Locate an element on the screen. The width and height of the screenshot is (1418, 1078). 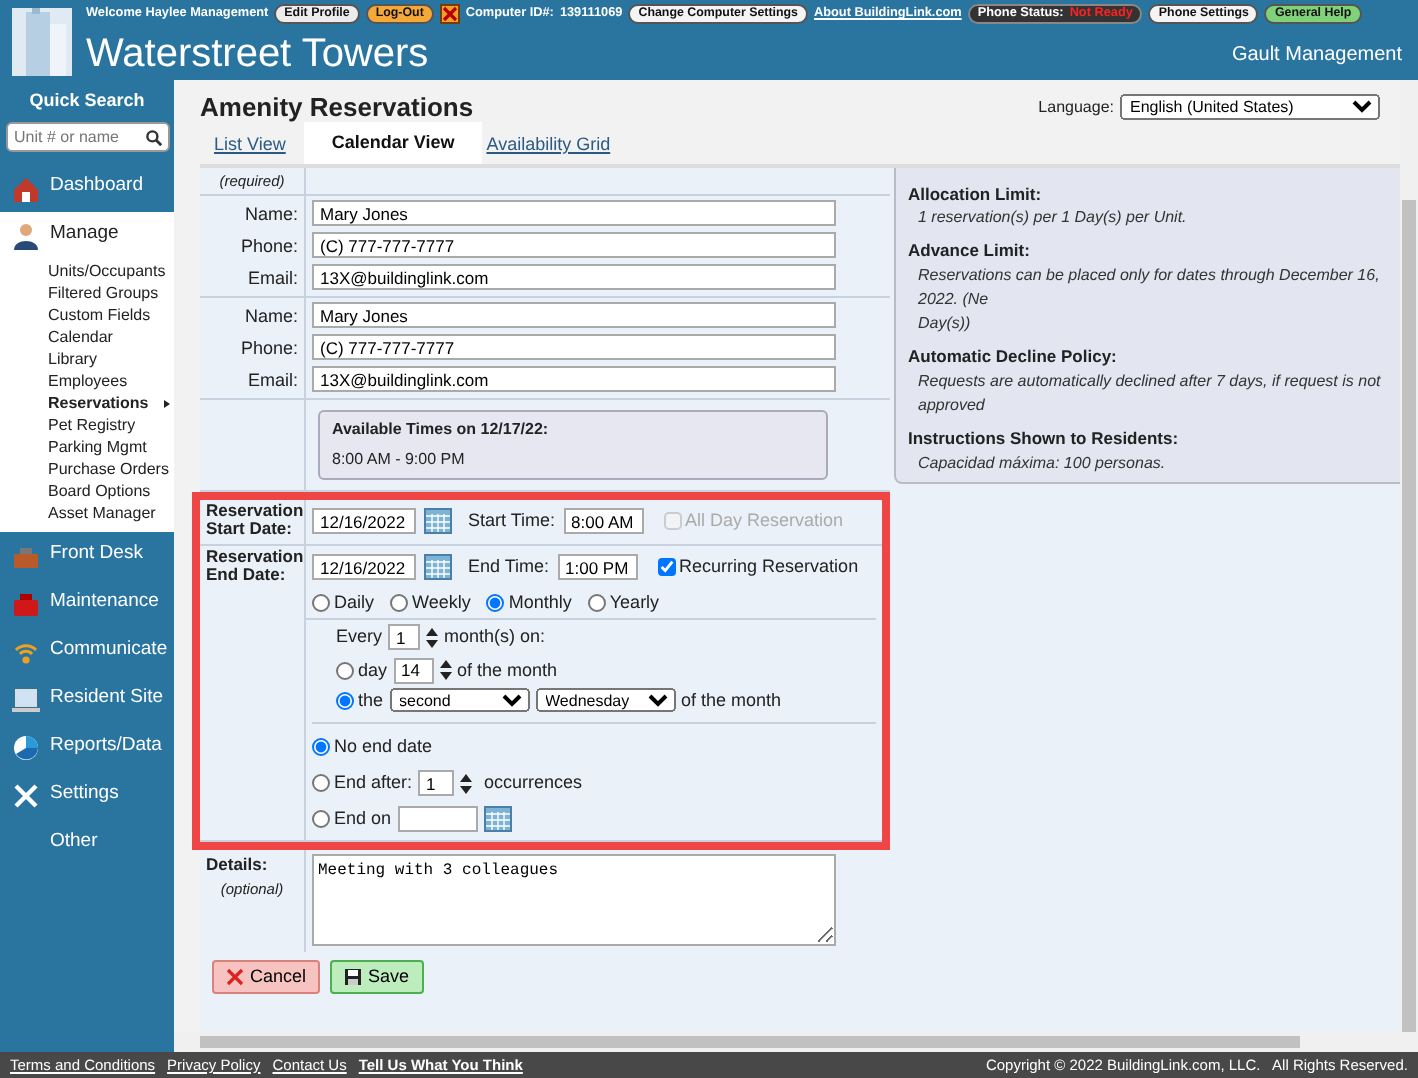
submenu-item: Employees is located at coordinates (87, 380).